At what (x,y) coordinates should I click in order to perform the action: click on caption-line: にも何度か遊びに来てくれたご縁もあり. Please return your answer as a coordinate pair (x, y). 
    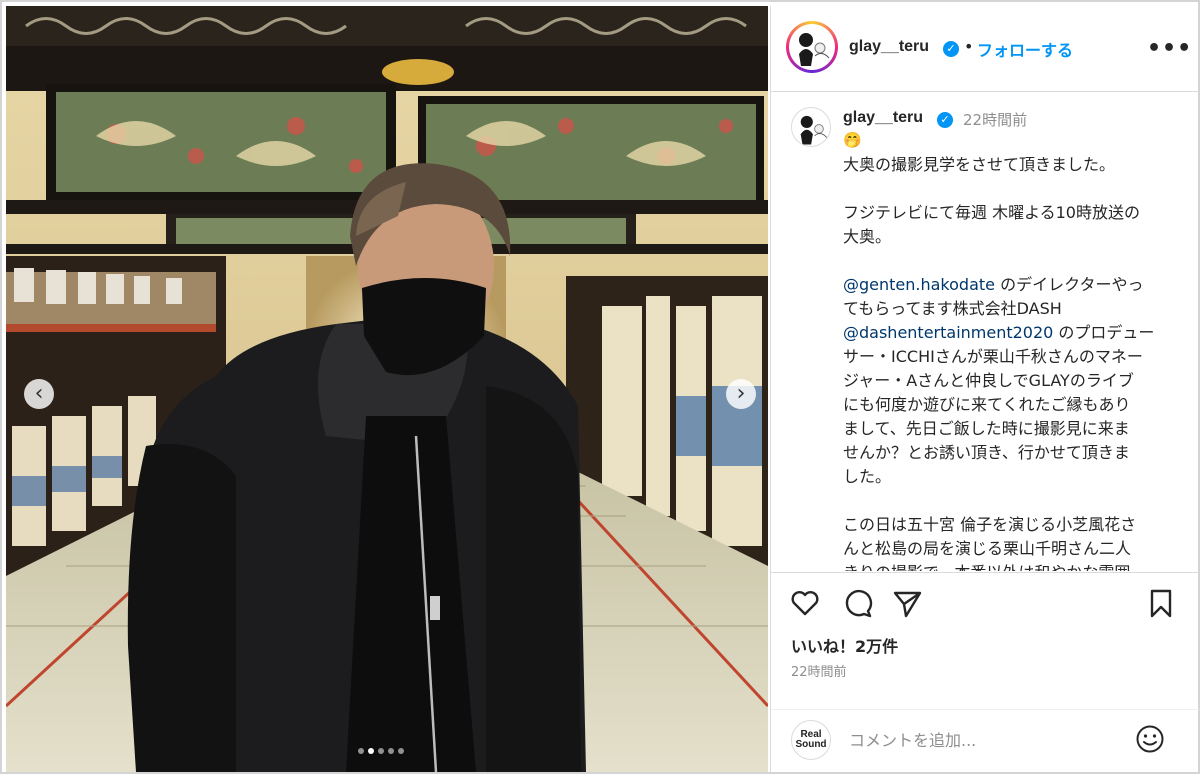
    Looking at the image, I should click on (1012, 405).